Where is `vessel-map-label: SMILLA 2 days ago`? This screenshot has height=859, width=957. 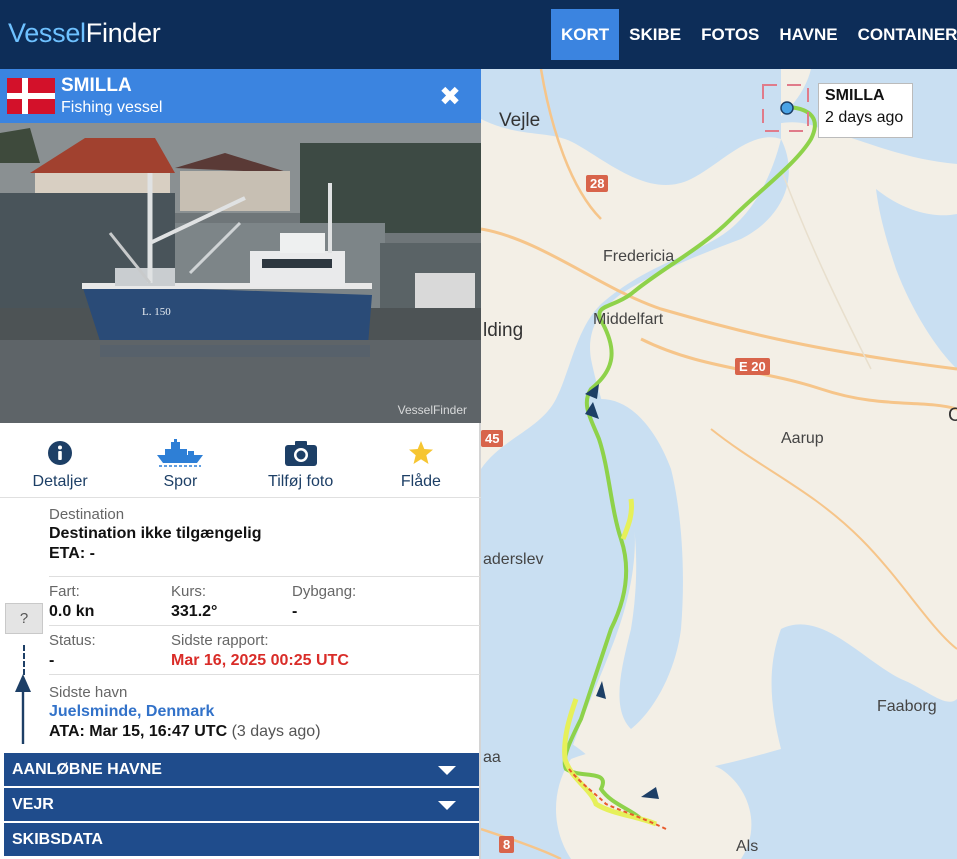 vessel-map-label: SMILLA 2 days ago is located at coordinates (865, 110).